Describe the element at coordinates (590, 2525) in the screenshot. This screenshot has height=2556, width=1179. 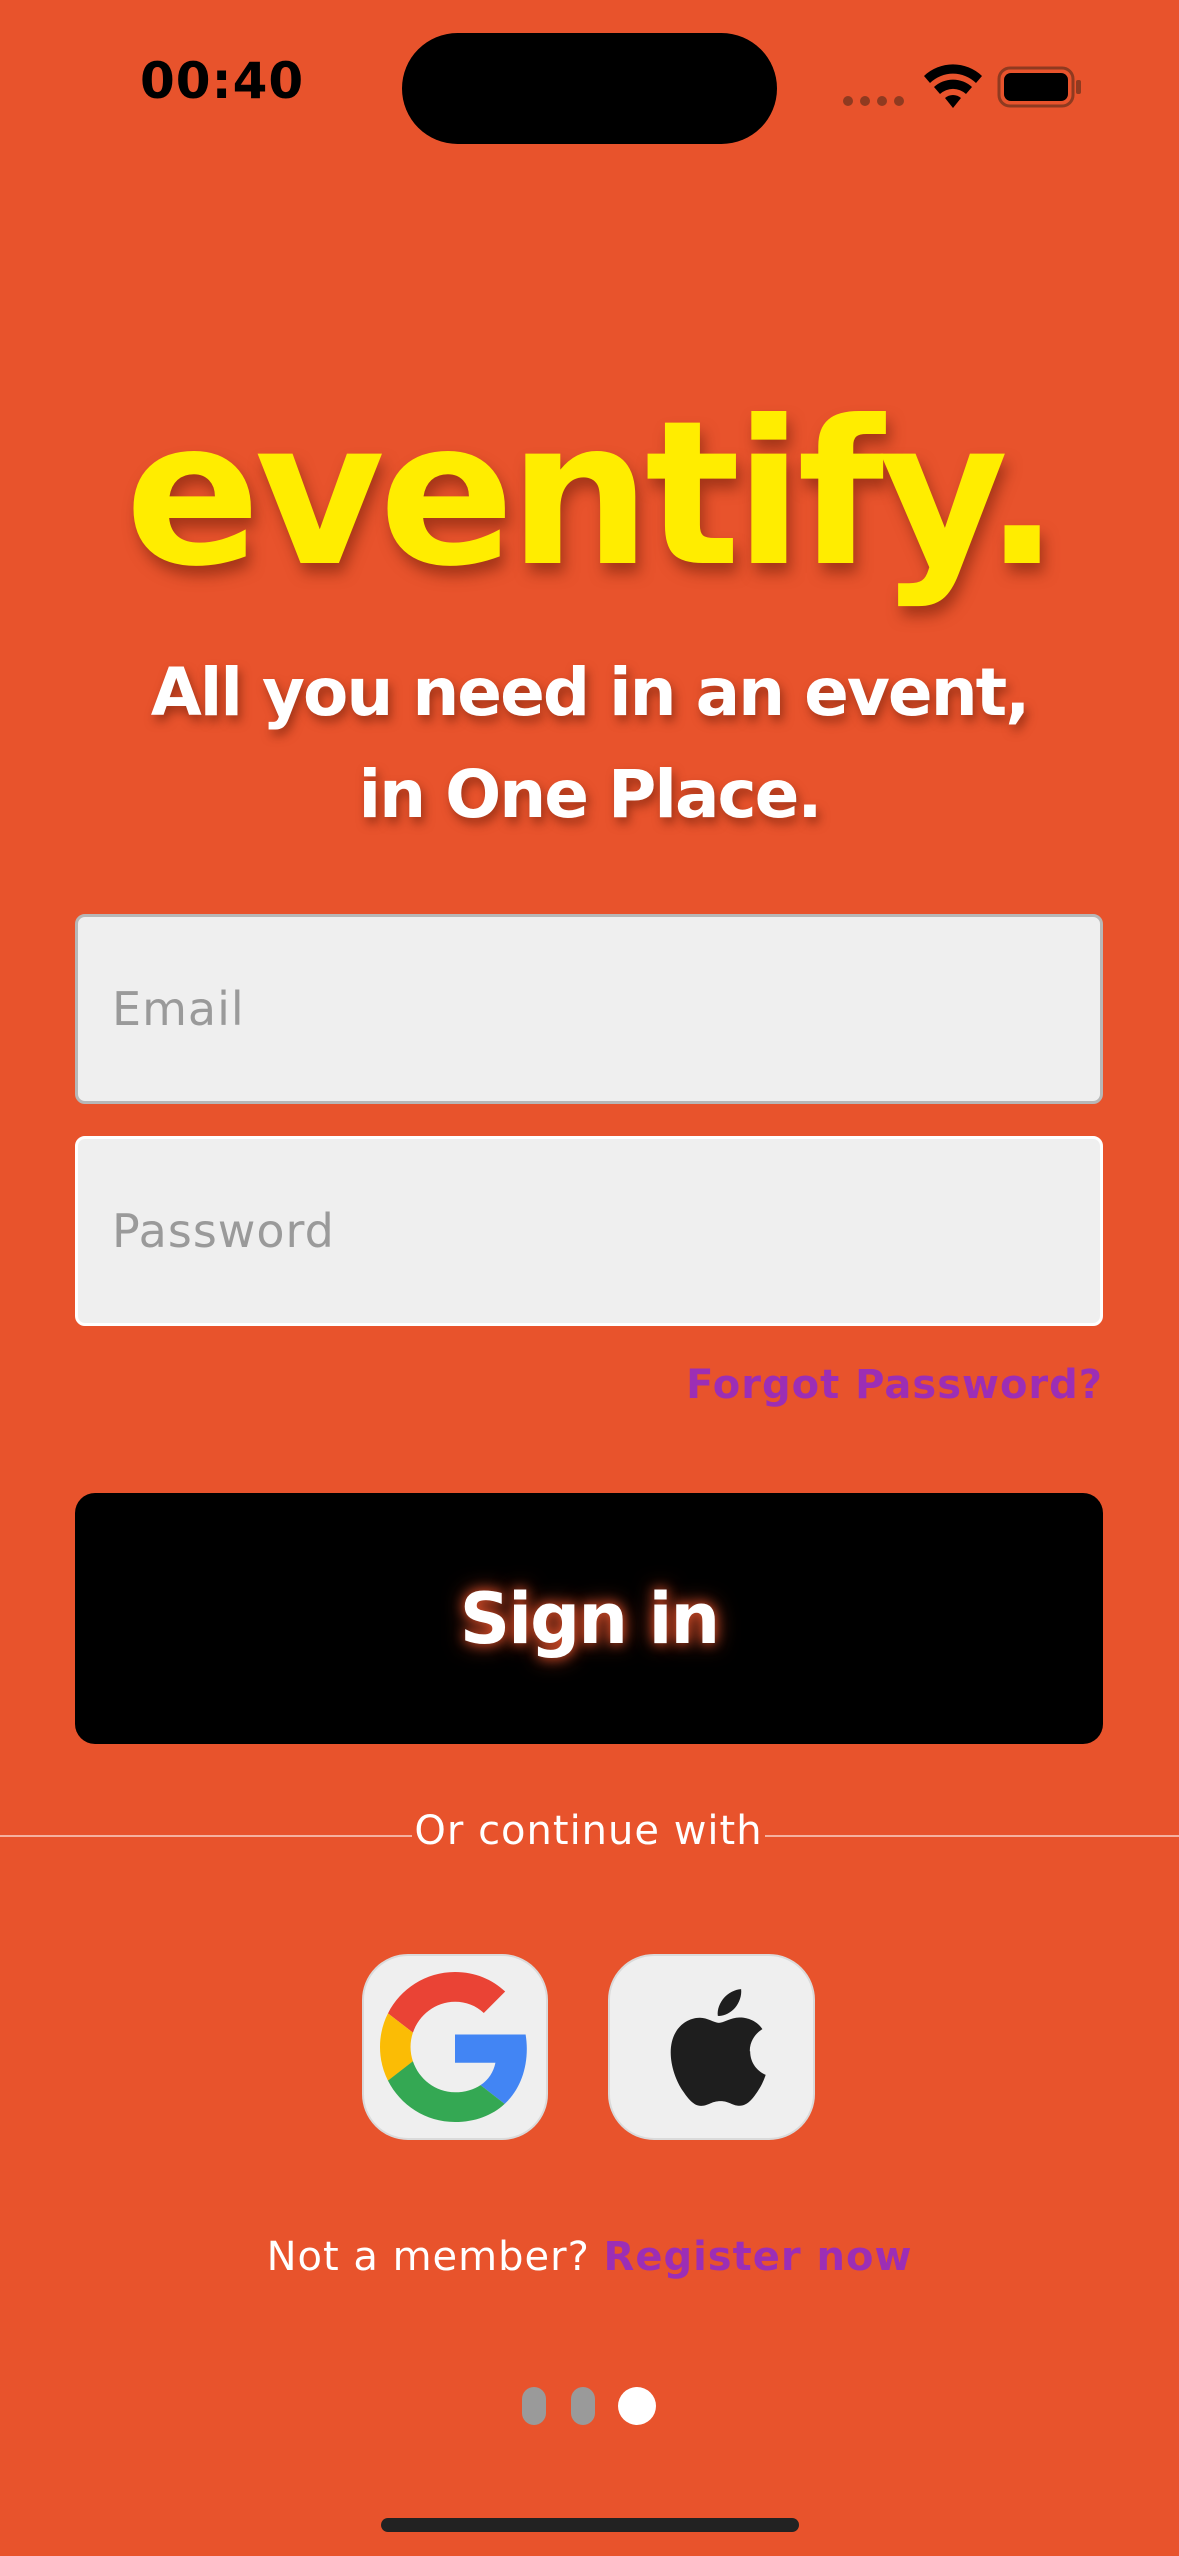
I see `home-indicator` at that location.